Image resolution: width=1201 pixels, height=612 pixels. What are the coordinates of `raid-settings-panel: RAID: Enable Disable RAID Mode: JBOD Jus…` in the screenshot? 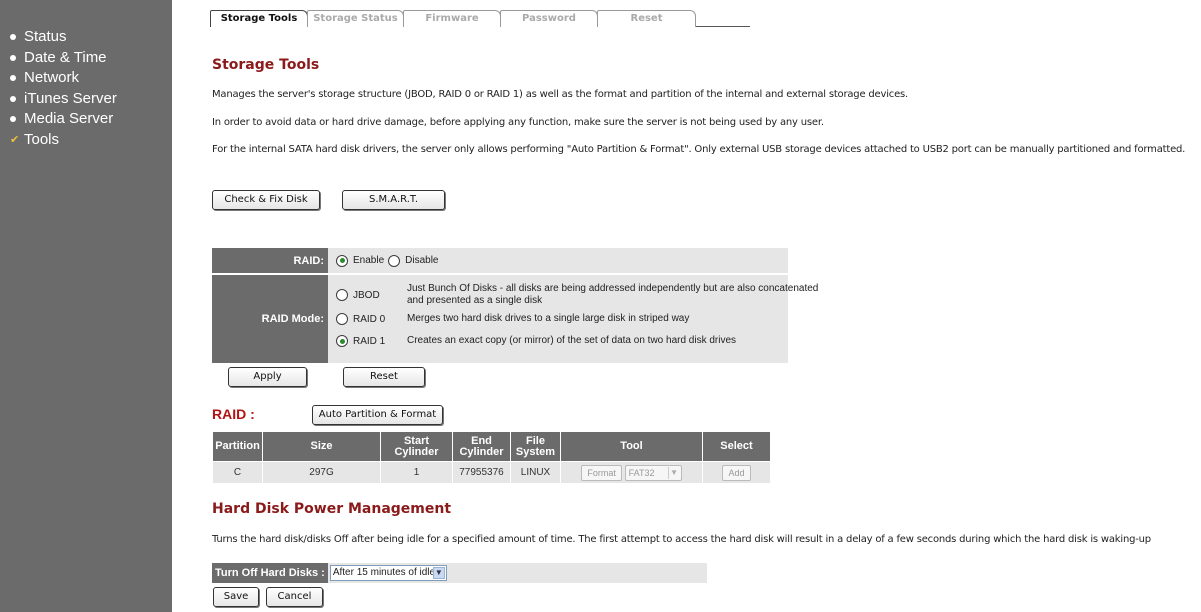 It's located at (515, 305).